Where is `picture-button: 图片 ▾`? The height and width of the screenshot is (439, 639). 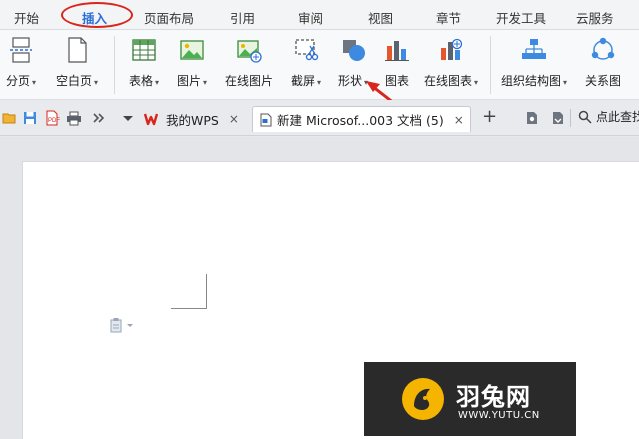 picture-button: 图片 ▾ is located at coordinates (192, 65).